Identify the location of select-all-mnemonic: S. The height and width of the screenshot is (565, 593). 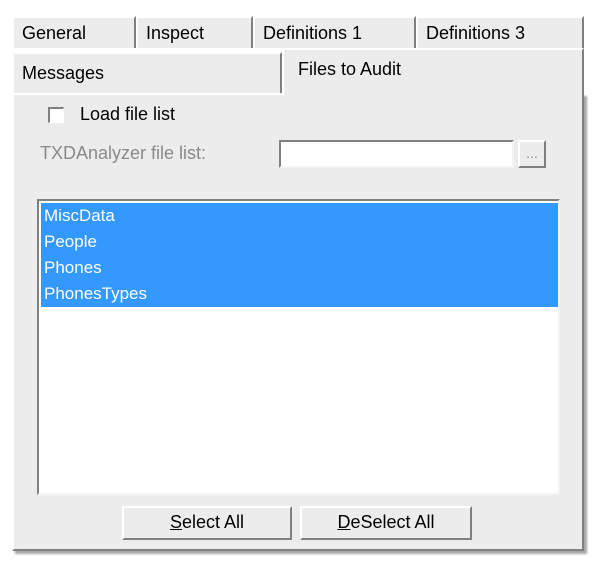
(175, 522).